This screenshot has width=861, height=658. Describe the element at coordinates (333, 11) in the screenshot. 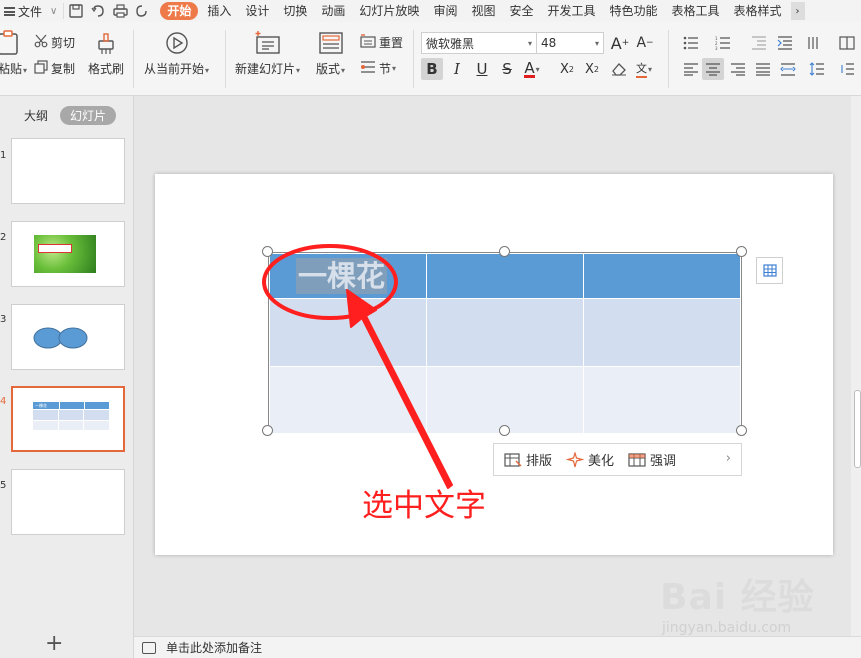

I see `tab-animation: 动画` at that location.